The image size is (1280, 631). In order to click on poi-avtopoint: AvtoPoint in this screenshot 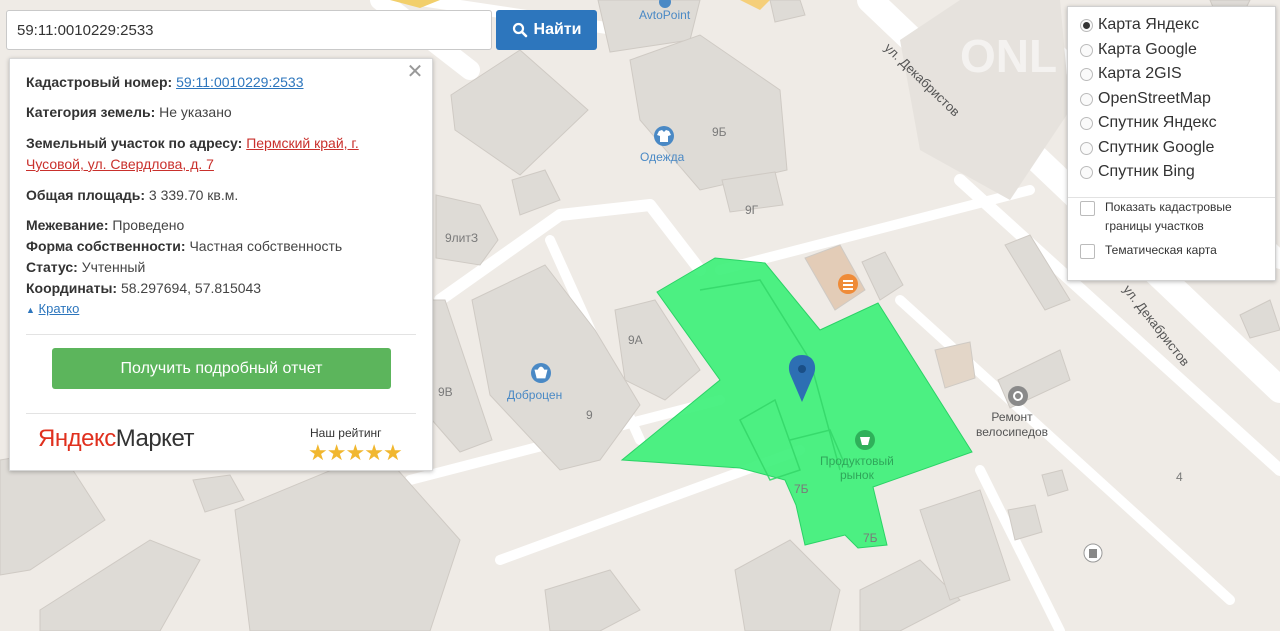, I will do `click(665, 15)`.